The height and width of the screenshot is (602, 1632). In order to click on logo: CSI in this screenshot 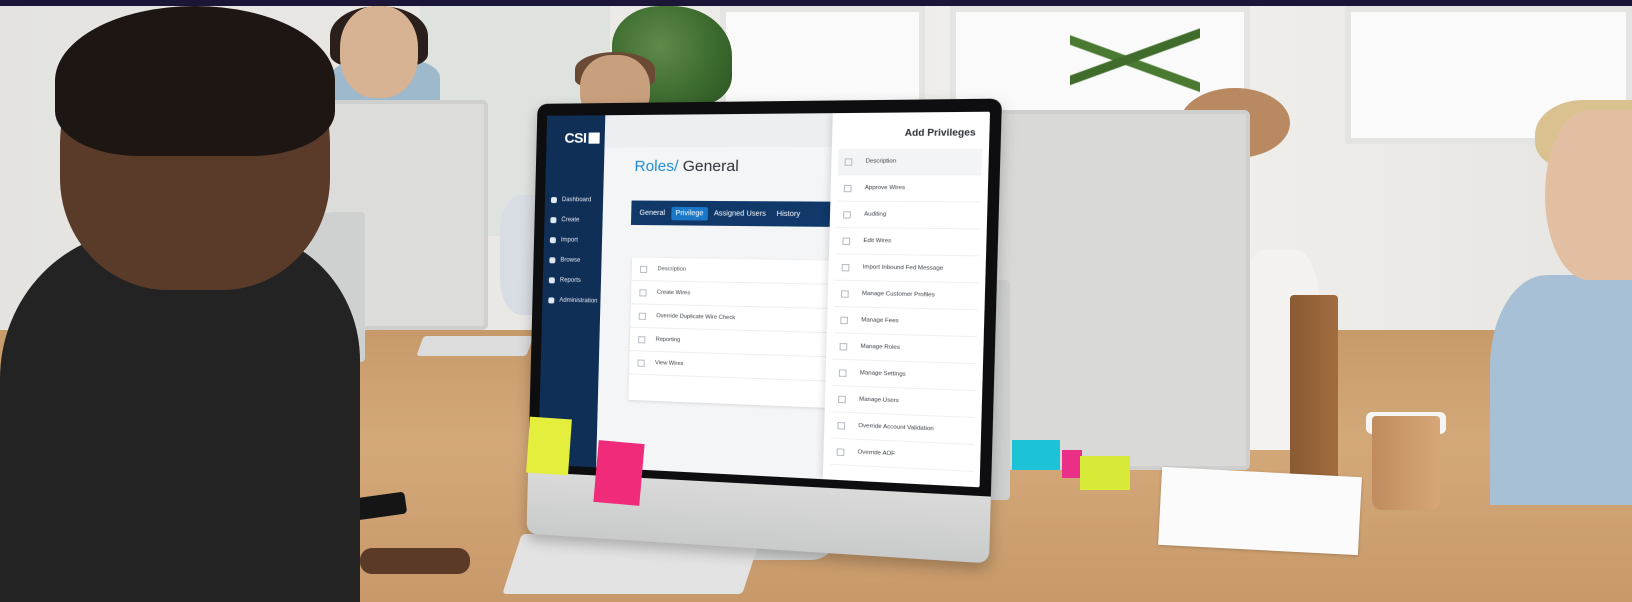, I will do `click(582, 137)`.